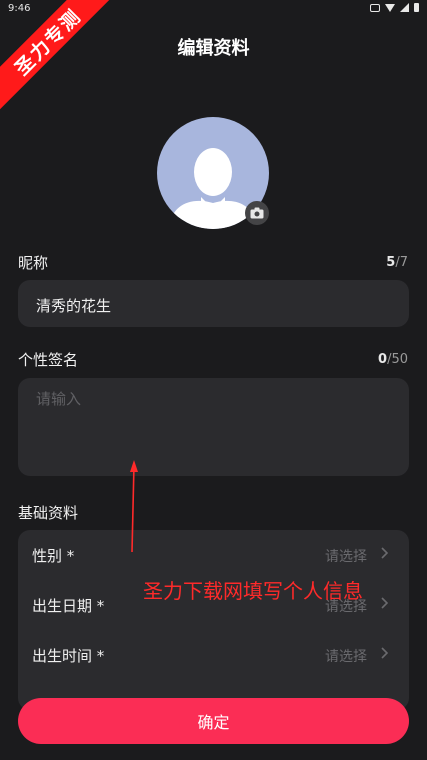 This screenshot has height=760, width=427. I want to click on vibrate-icon, so click(375, 7).